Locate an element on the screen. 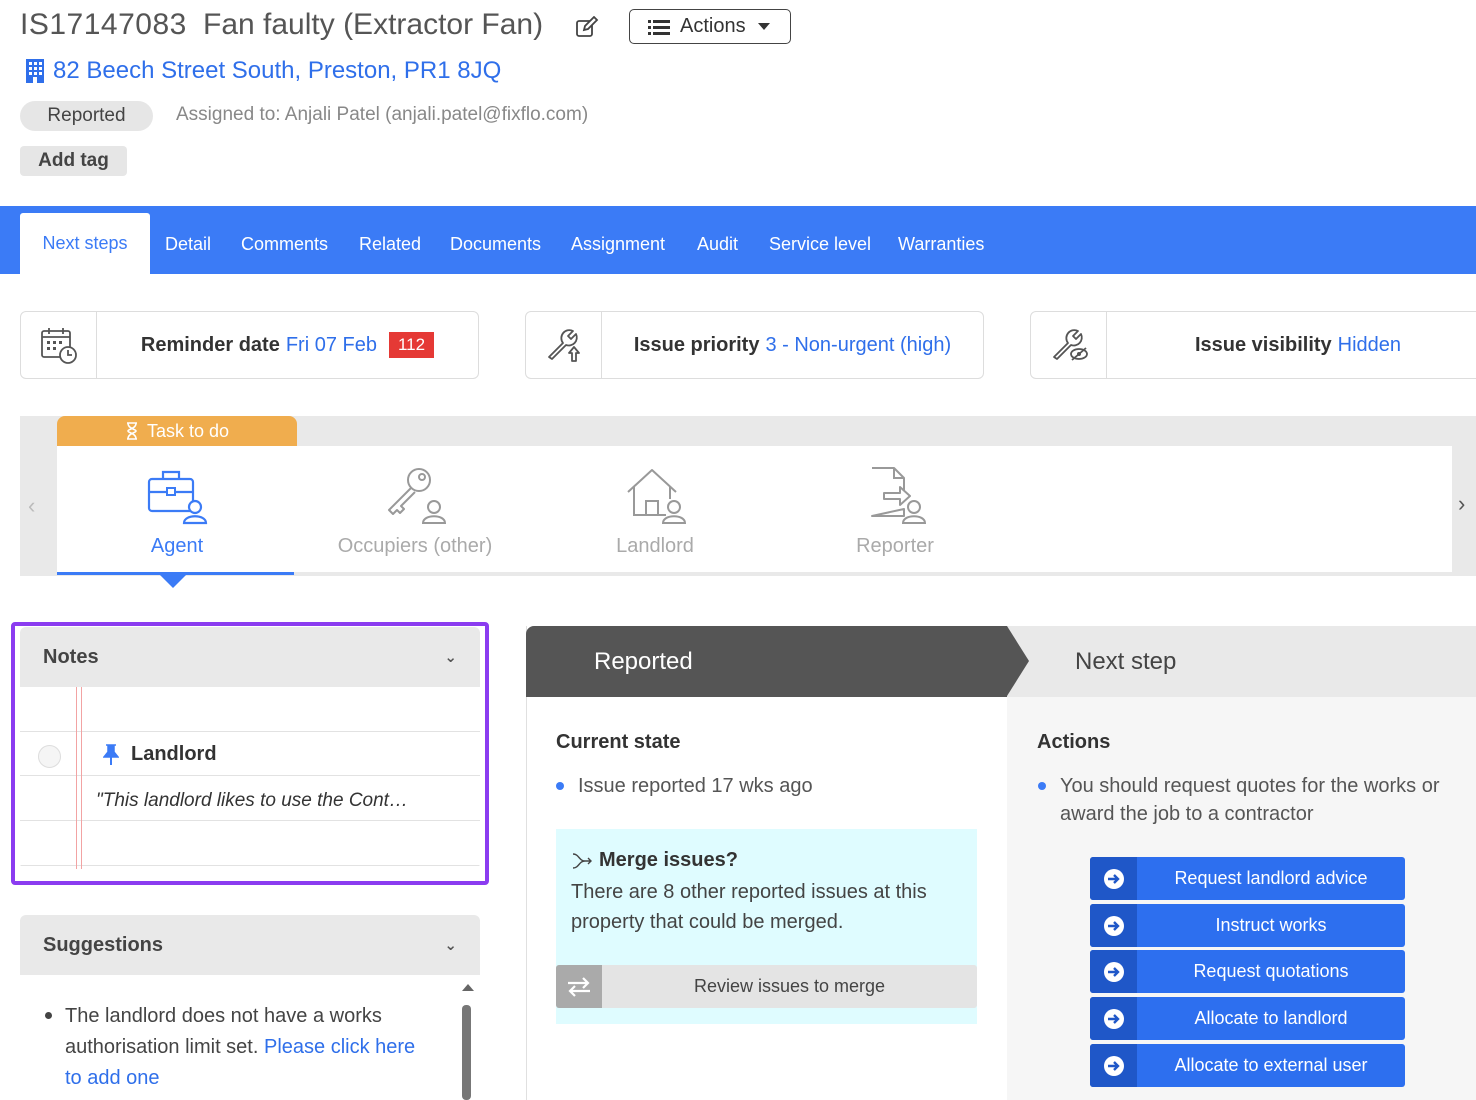 This screenshot has height=1100, width=1476. role-agent-label: Agent is located at coordinates (177, 546).